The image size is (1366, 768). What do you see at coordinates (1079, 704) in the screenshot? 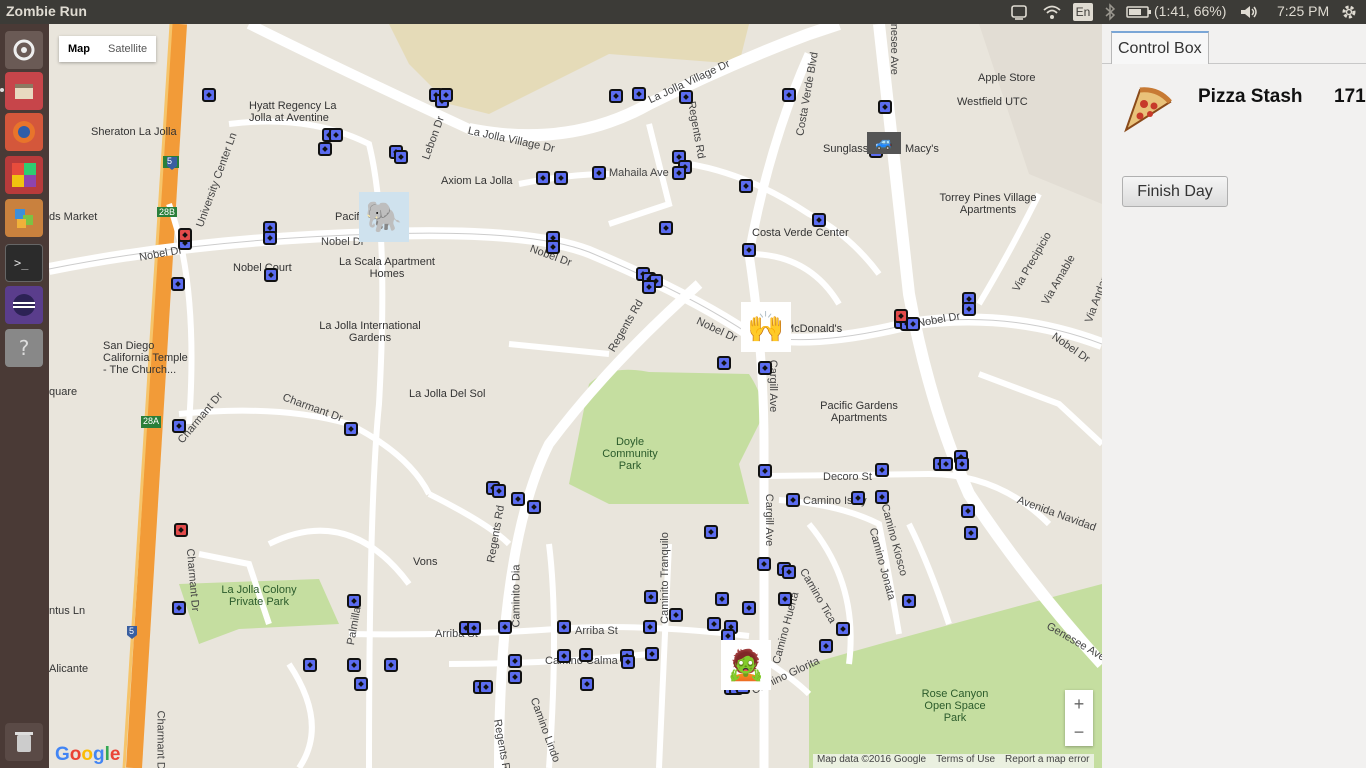
I see `zoom-in-button: +` at bounding box center [1079, 704].